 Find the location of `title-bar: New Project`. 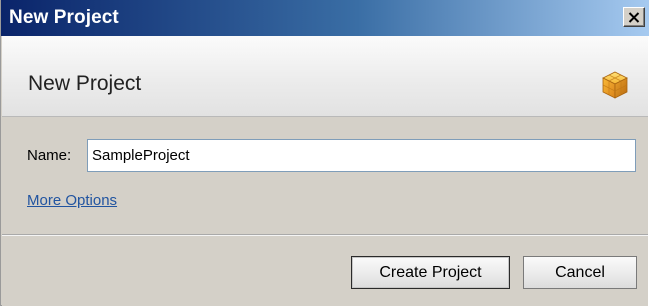

title-bar: New Project is located at coordinates (325, 18).